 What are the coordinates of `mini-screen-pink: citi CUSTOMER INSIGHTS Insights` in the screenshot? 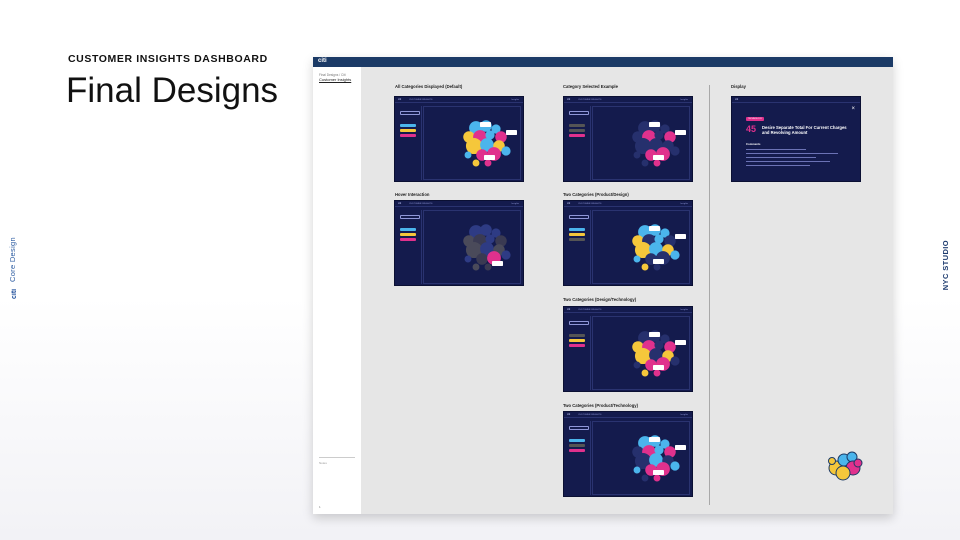 It's located at (628, 139).